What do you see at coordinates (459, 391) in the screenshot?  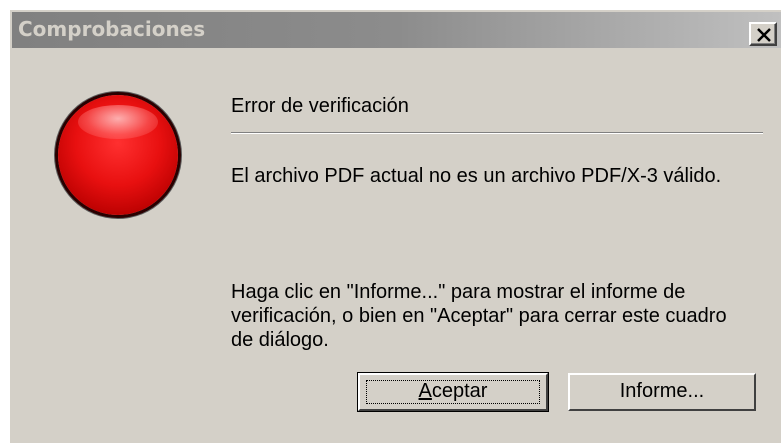 I see `accept-label-rest: ceptar` at bounding box center [459, 391].